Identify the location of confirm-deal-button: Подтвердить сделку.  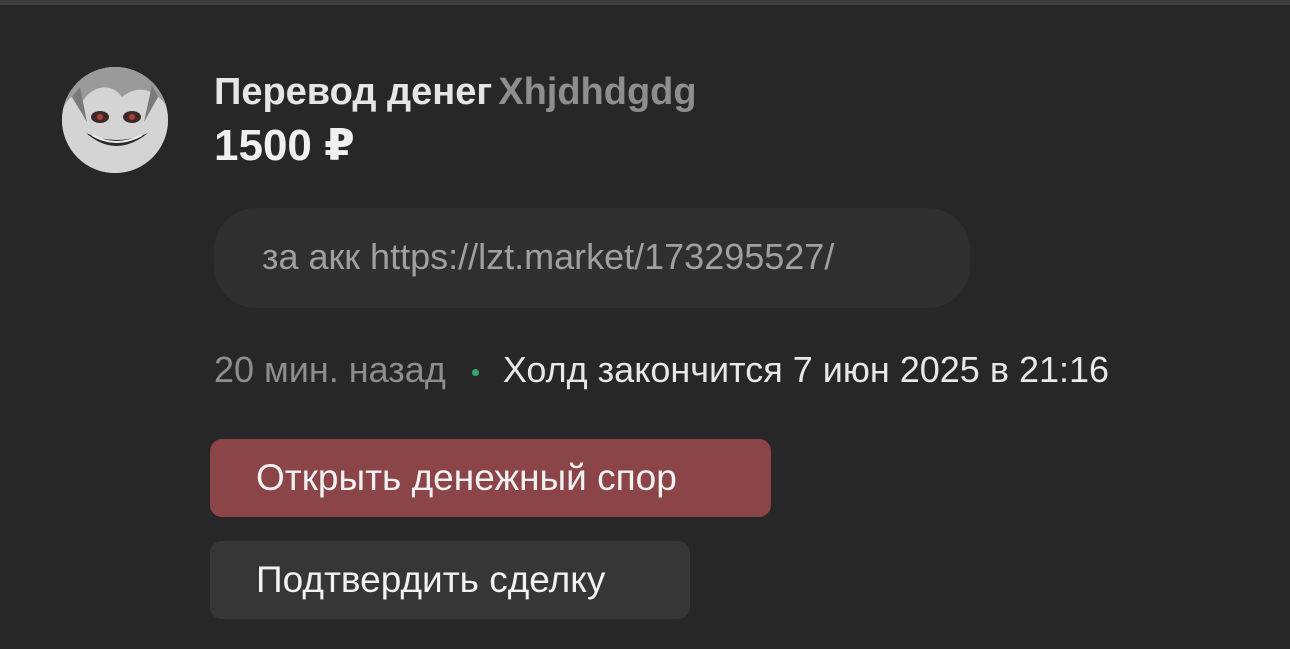
(450, 580).